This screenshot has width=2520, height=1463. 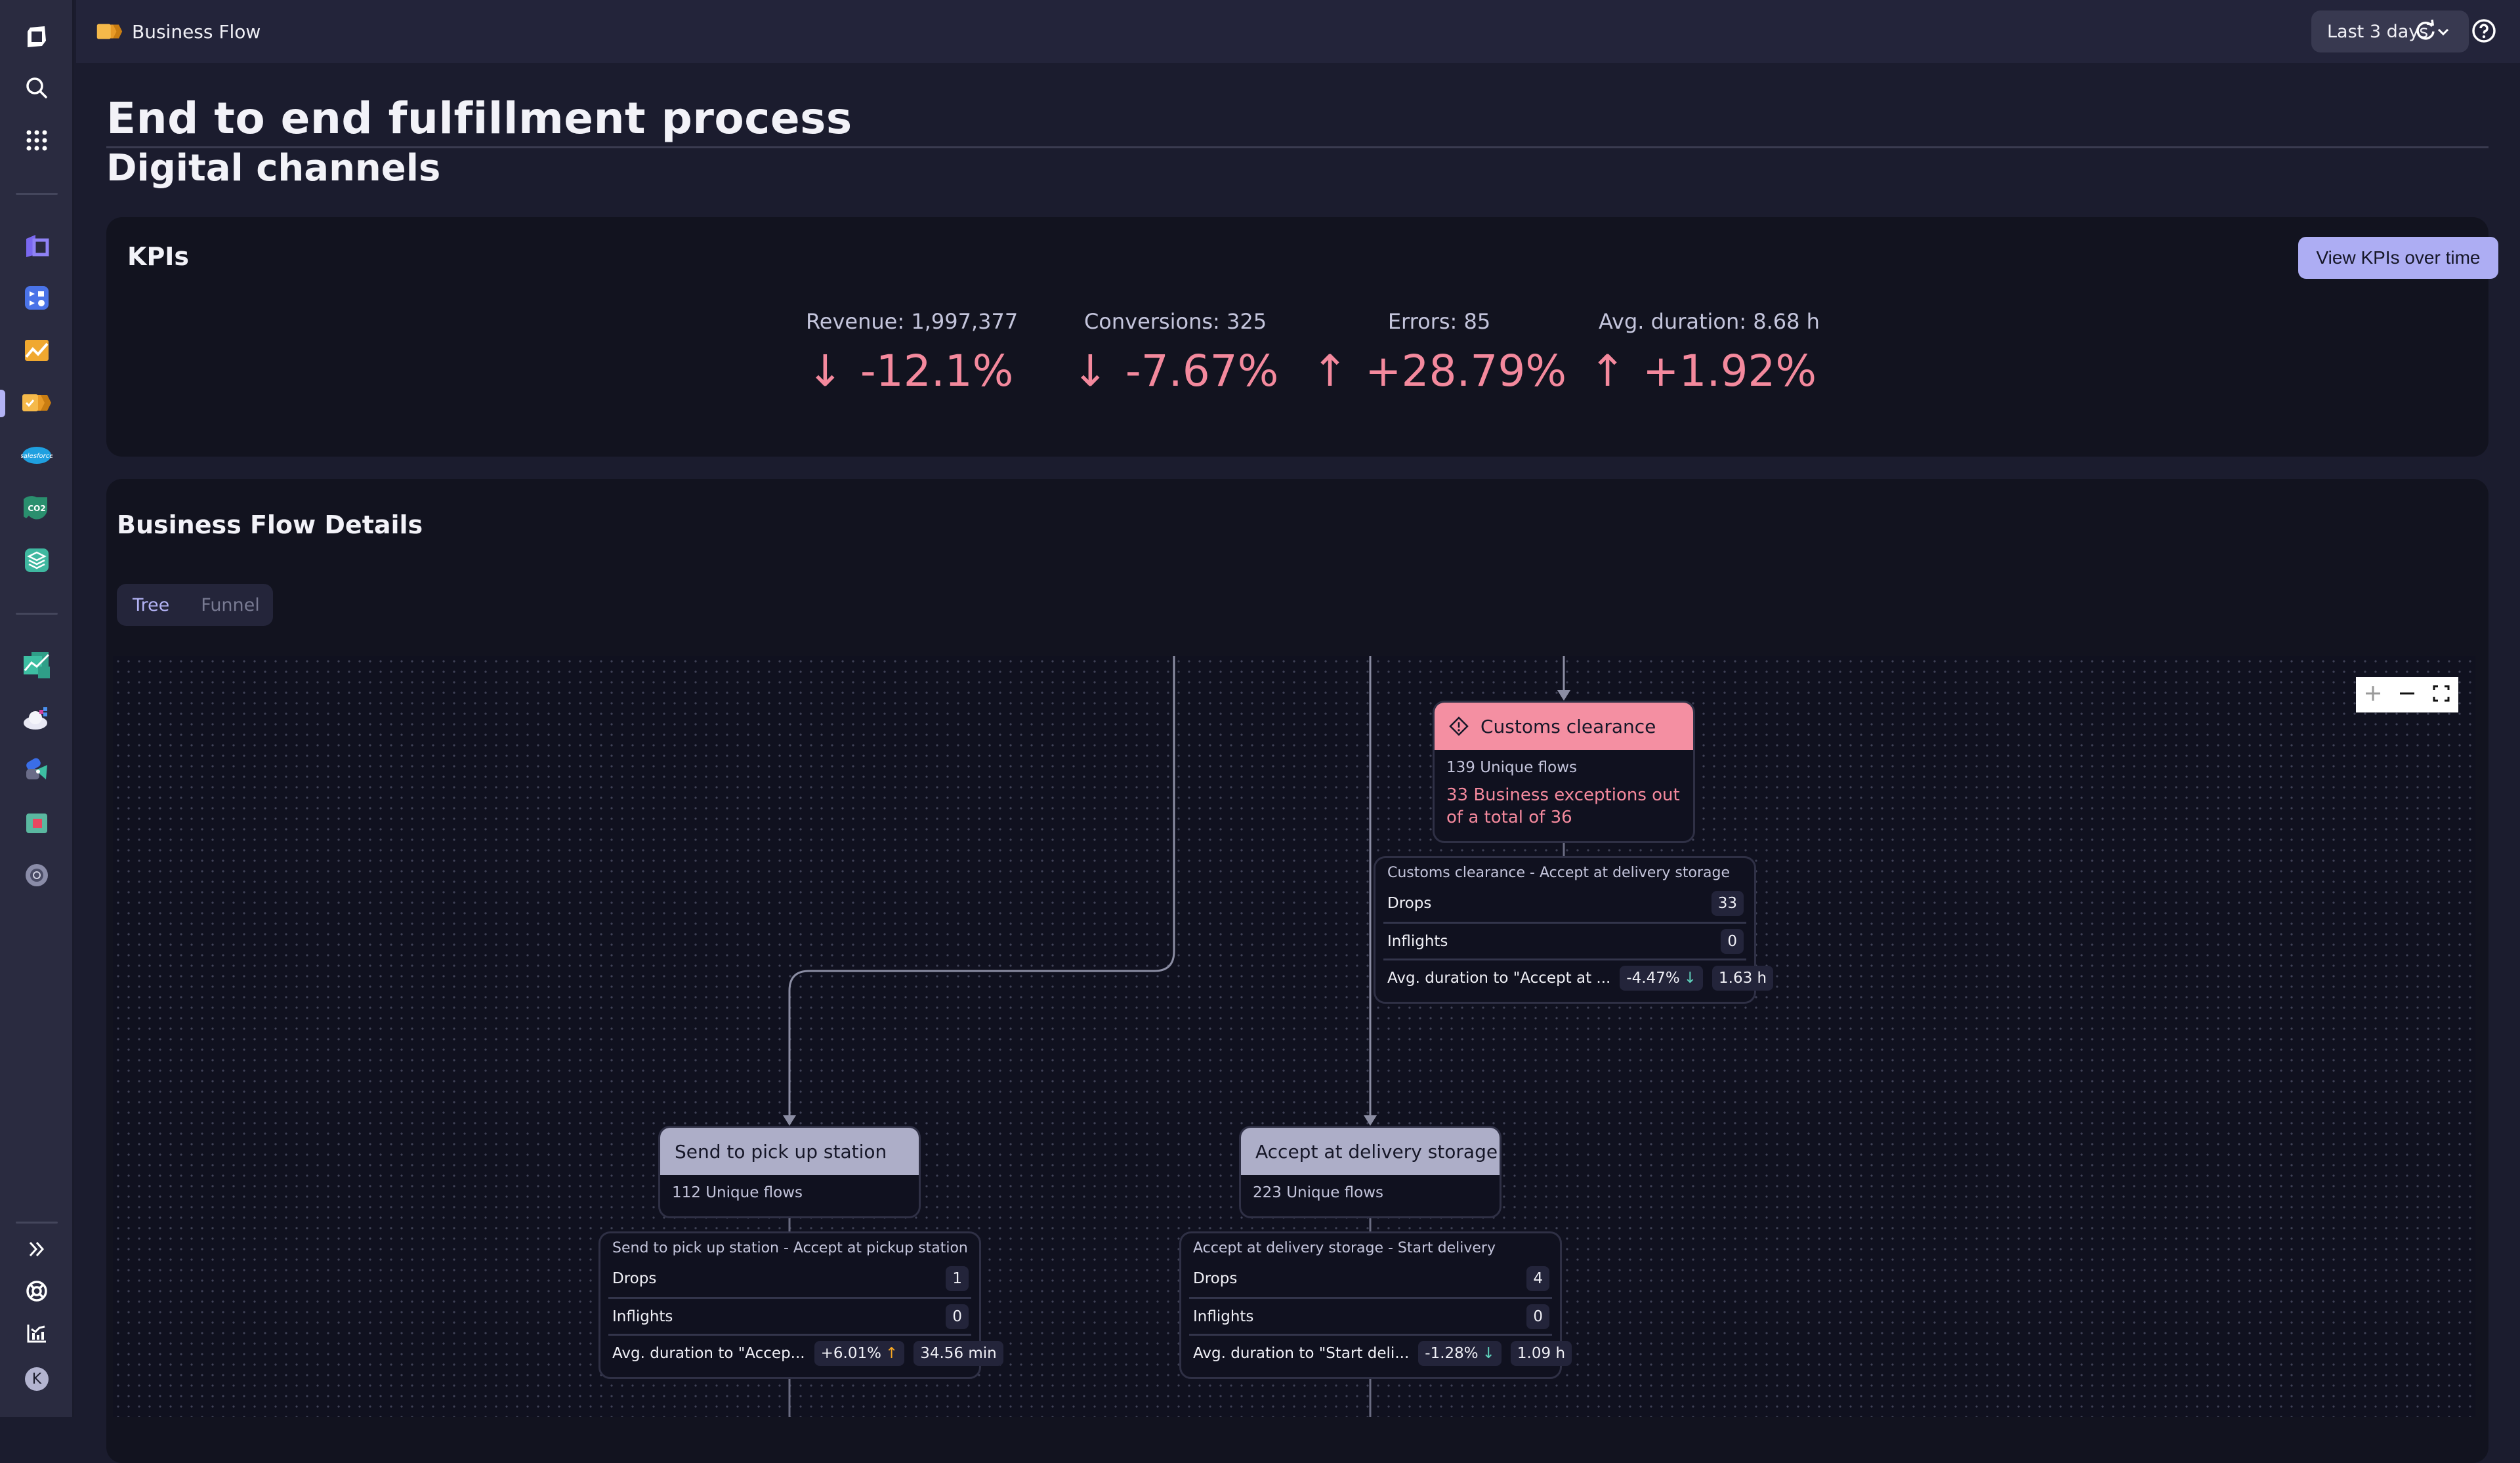 I want to click on expand-sidebar-icon, so click(x=36, y=1249).